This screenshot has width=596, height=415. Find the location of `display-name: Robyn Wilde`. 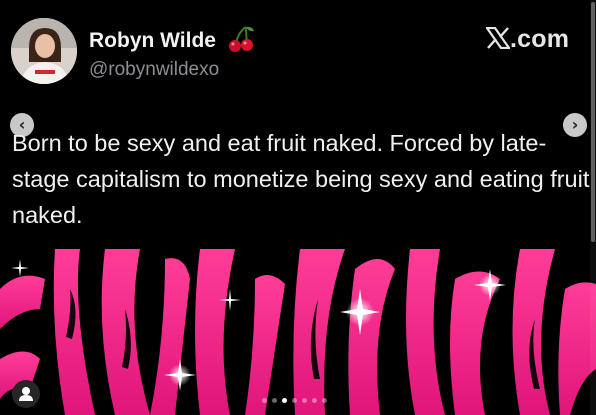

display-name: Robyn Wilde is located at coordinates (152, 41).